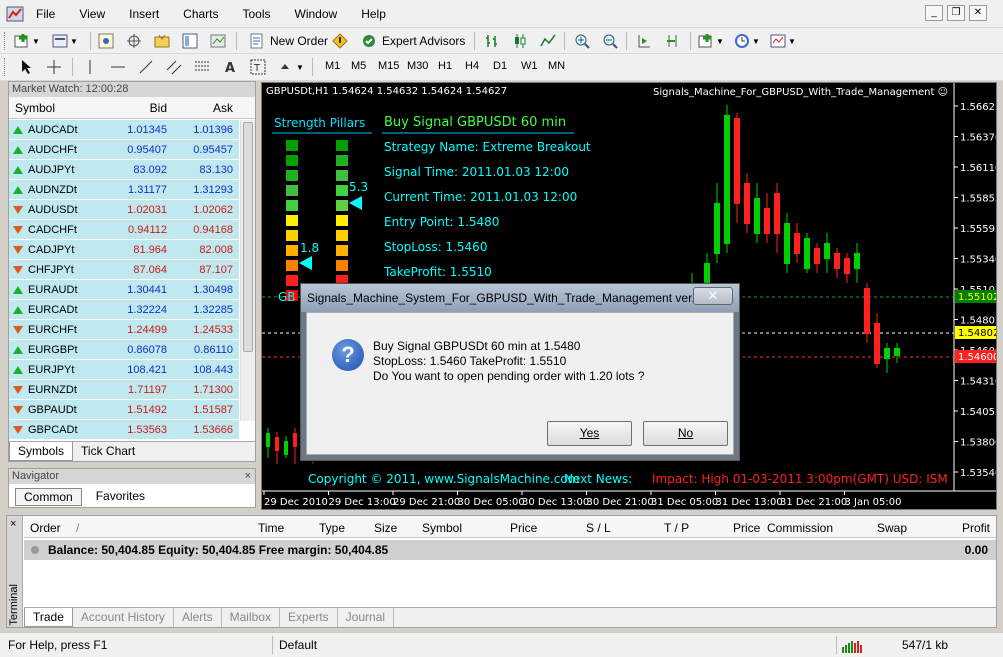 This screenshot has width=1003, height=657. Describe the element at coordinates (124, 350) in the screenshot. I see `market-watch-row: EURGBPt 0.86078 0.86110` at that location.